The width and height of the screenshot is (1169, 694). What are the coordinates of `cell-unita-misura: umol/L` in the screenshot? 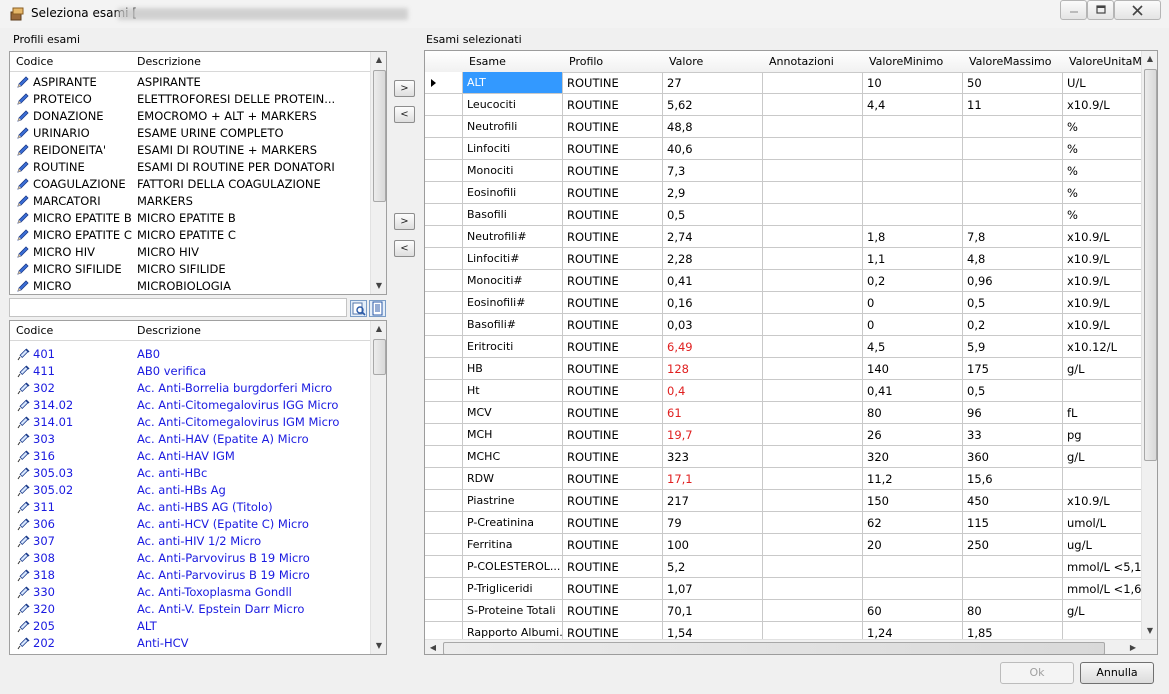 It's located at (1102, 523).